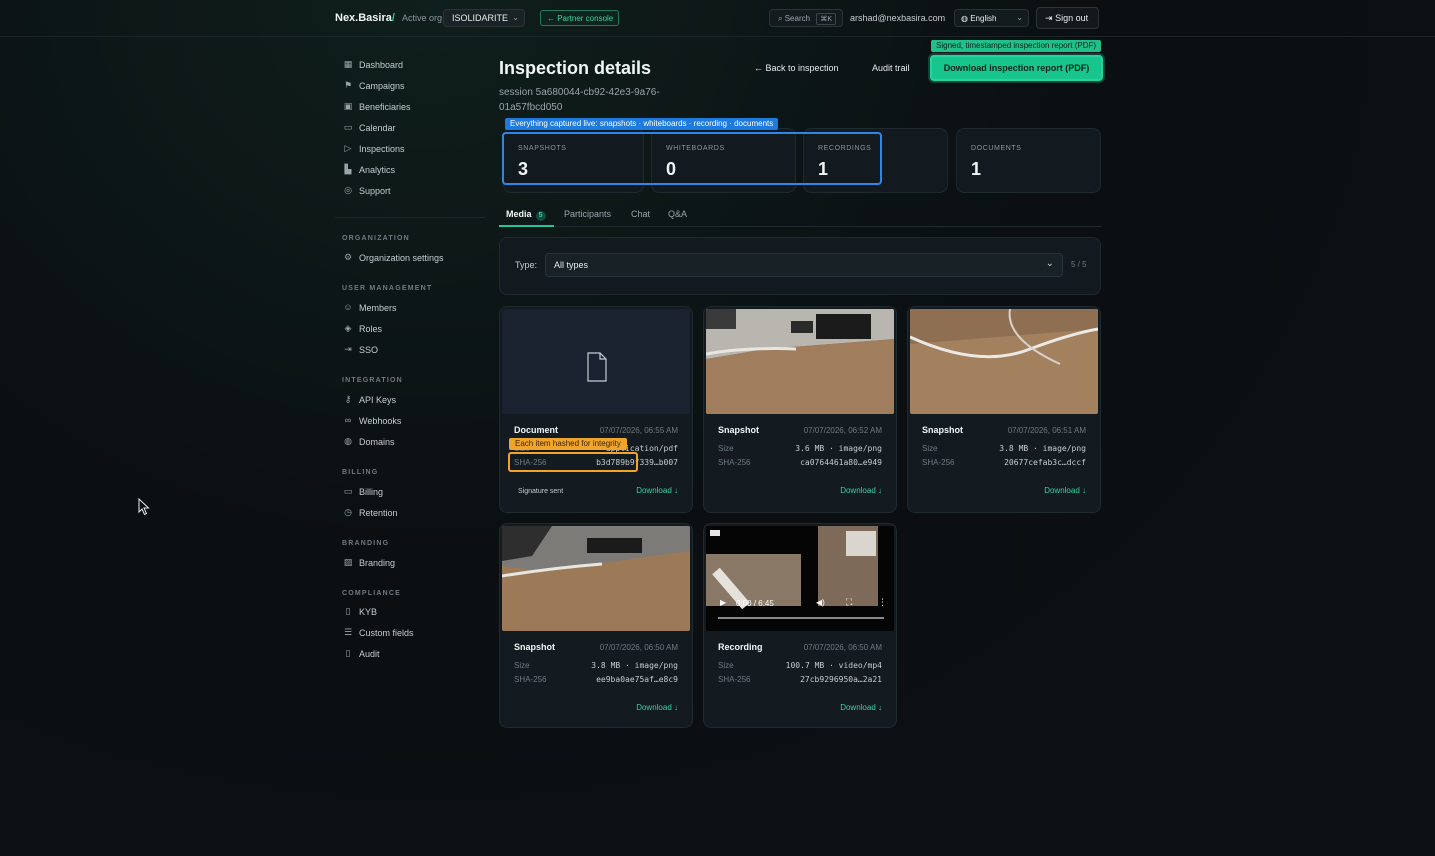 The height and width of the screenshot is (856, 1435). What do you see at coordinates (360, 472) in the screenshot?
I see `section-billing: BILLING` at bounding box center [360, 472].